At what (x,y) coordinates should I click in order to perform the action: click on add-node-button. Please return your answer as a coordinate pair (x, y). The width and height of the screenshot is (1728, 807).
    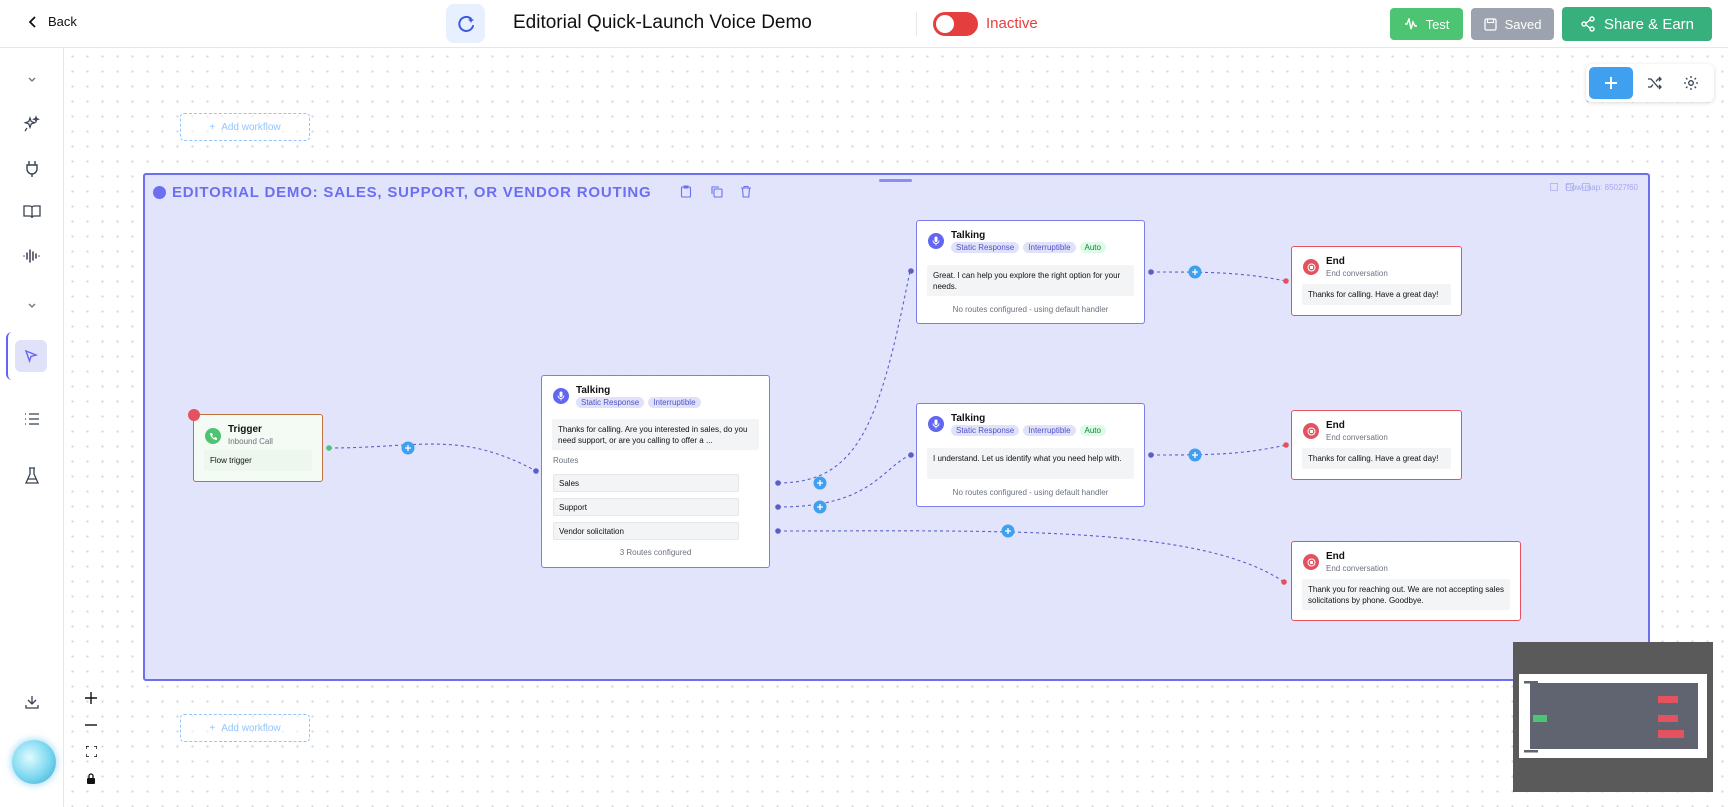
    Looking at the image, I should click on (1611, 83).